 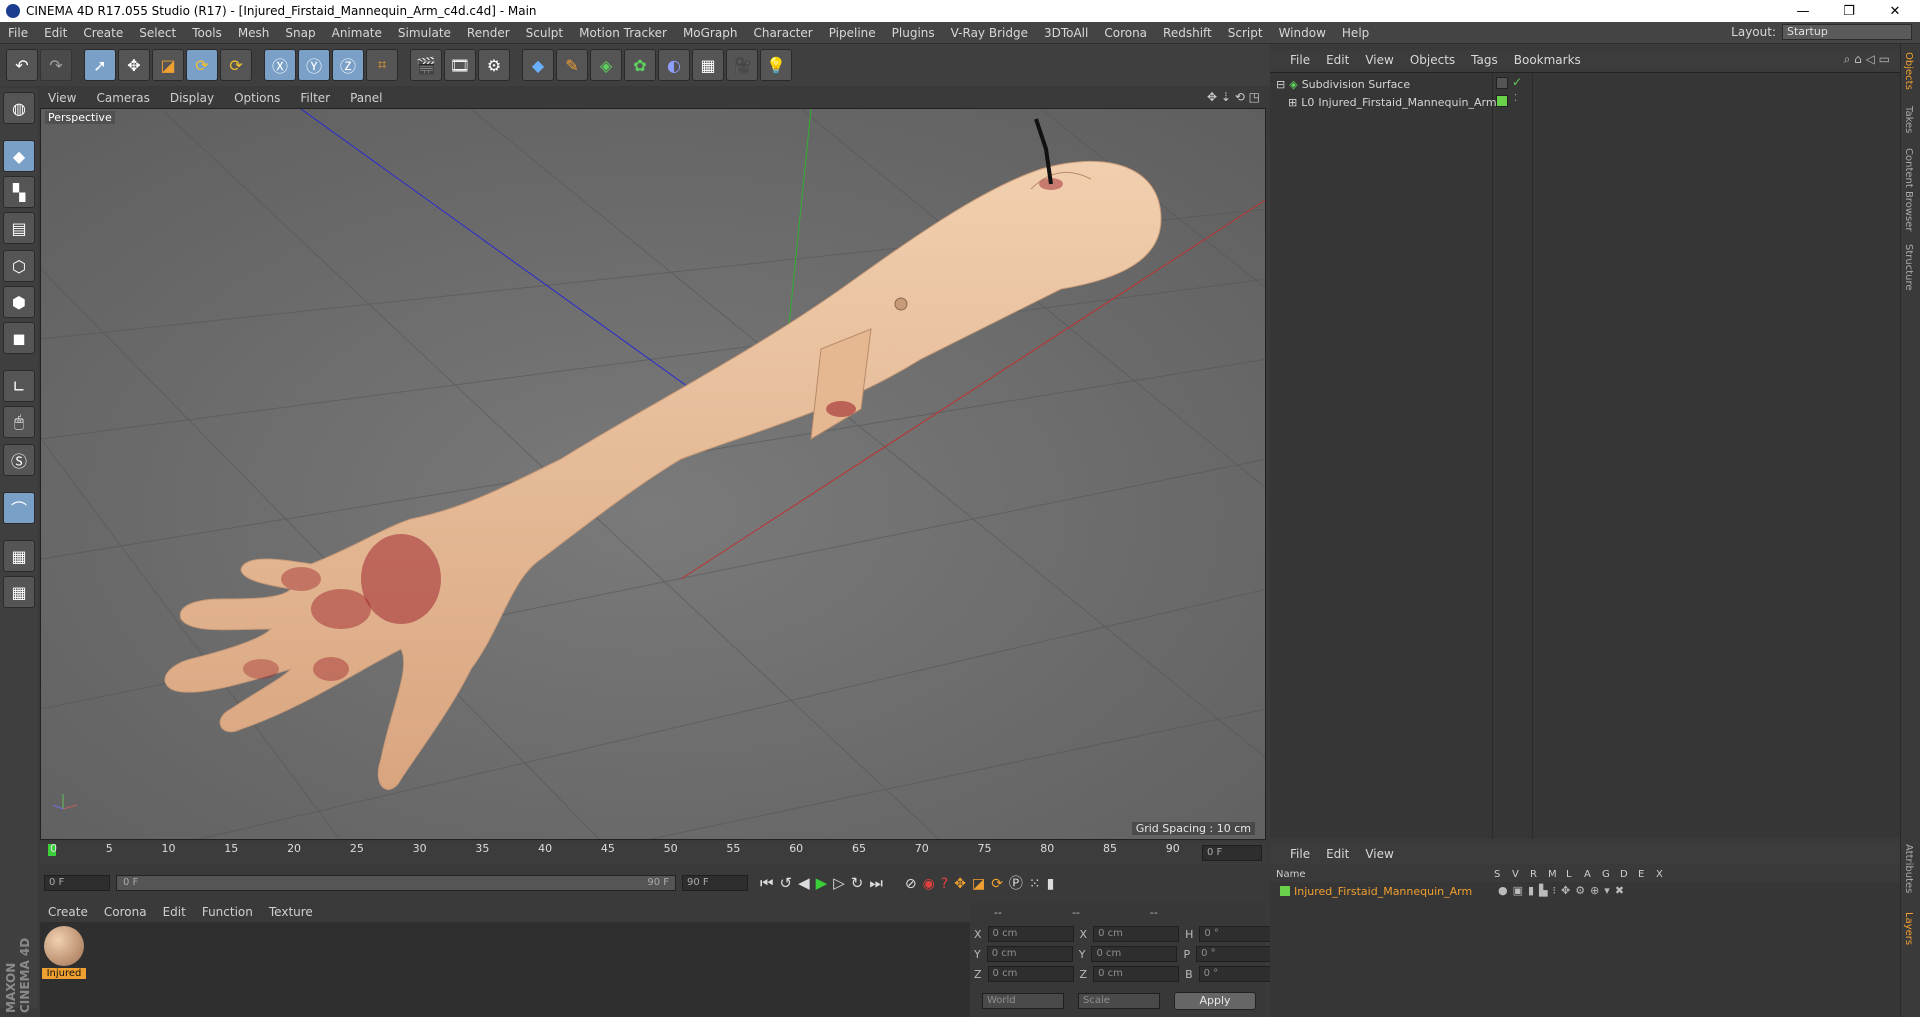 I want to click on cube-icon: ◆, so click(x=538, y=65).